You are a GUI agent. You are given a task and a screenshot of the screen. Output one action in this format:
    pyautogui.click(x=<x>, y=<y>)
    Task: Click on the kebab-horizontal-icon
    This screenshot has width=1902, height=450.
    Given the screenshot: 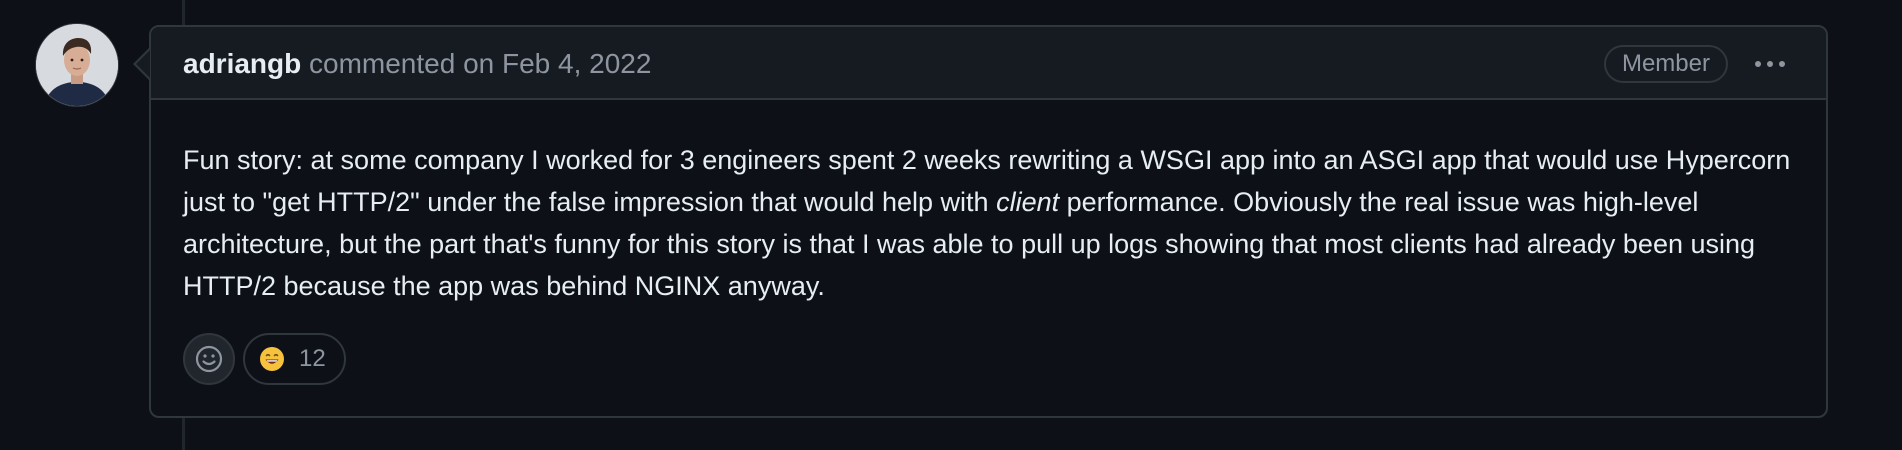 What is the action you would take?
    pyautogui.click(x=1770, y=64)
    